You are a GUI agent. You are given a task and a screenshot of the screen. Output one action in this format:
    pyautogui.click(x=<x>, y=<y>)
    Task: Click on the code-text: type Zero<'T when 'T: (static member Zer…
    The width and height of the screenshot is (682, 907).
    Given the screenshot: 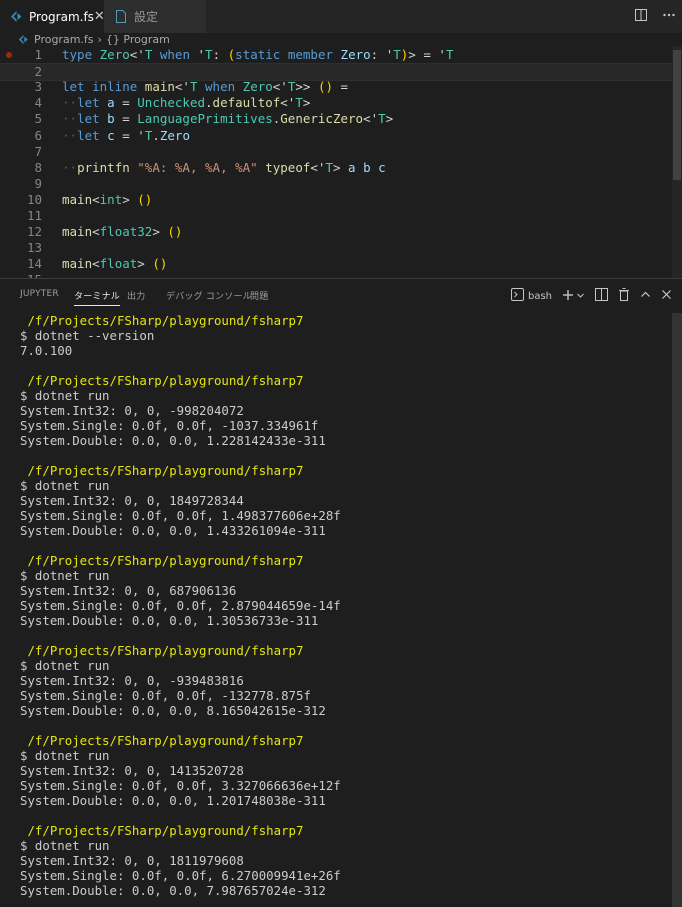 What is the action you would take?
    pyautogui.click(x=257, y=55)
    